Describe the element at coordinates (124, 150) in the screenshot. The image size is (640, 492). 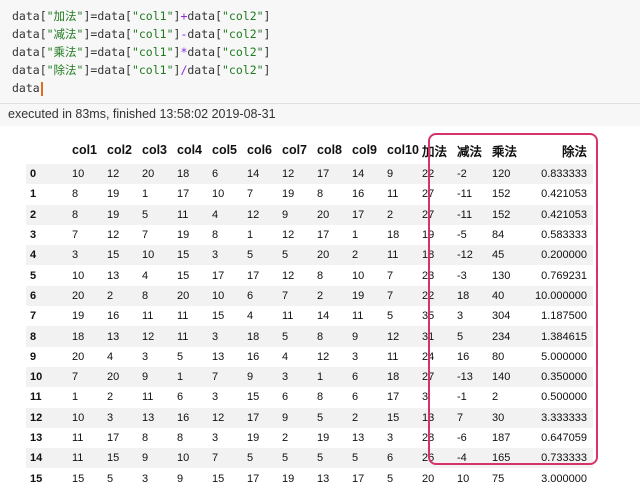
I see `column-header: col2` at that location.